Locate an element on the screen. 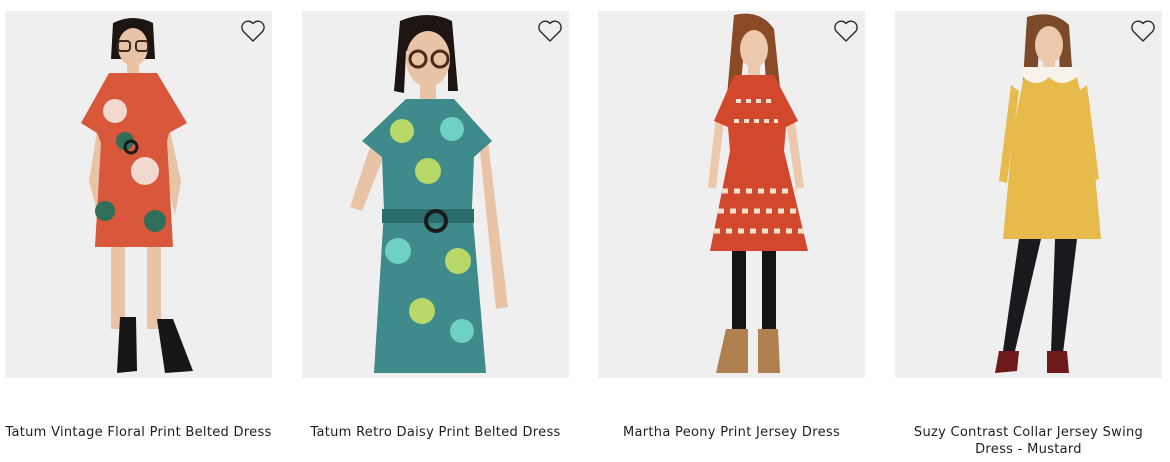 The width and height of the screenshot is (1170, 462). product-title: Martha Peony Print Jersey Dress is located at coordinates (731, 432).